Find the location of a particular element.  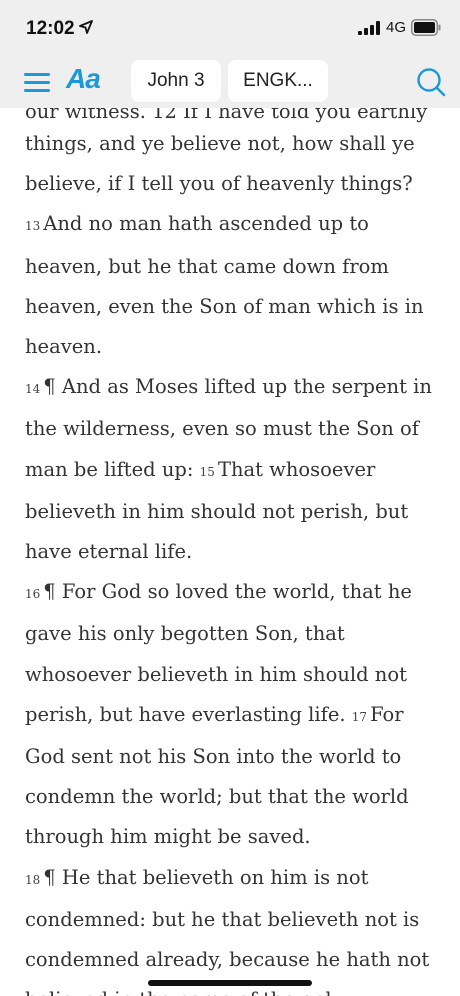

verse-number: 14 is located at coordinates (33, 389).